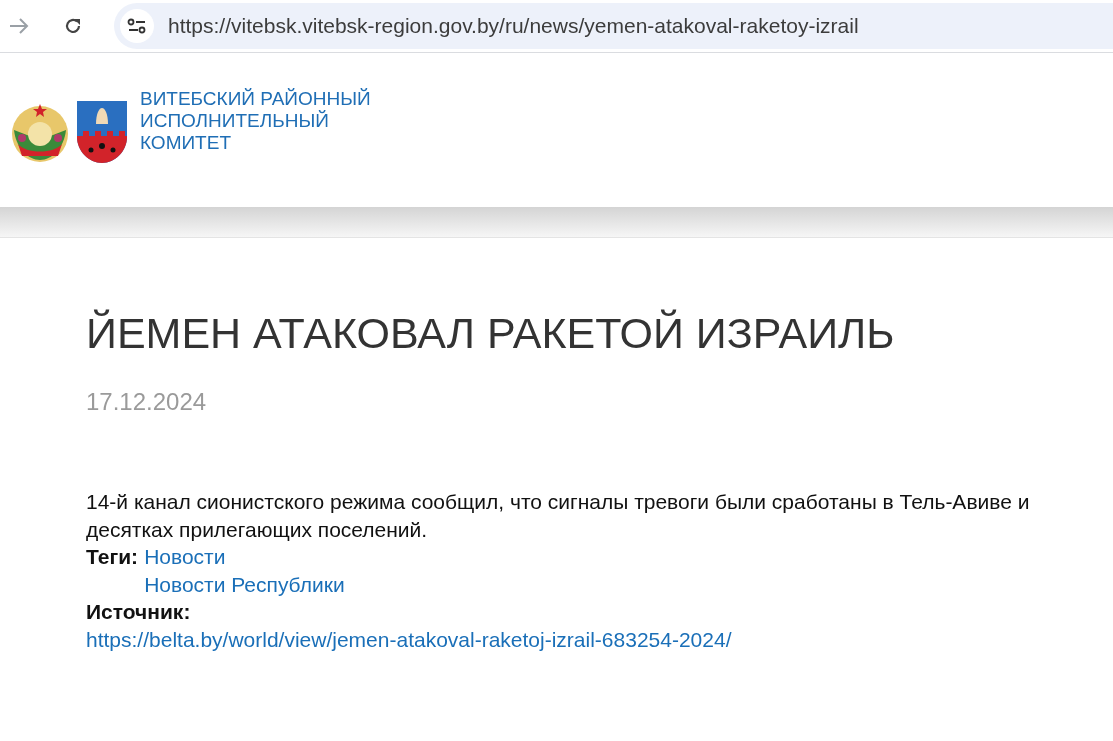 The image size is (1113, 741). I want to click on tag-link: Новости, so click(185, 557).